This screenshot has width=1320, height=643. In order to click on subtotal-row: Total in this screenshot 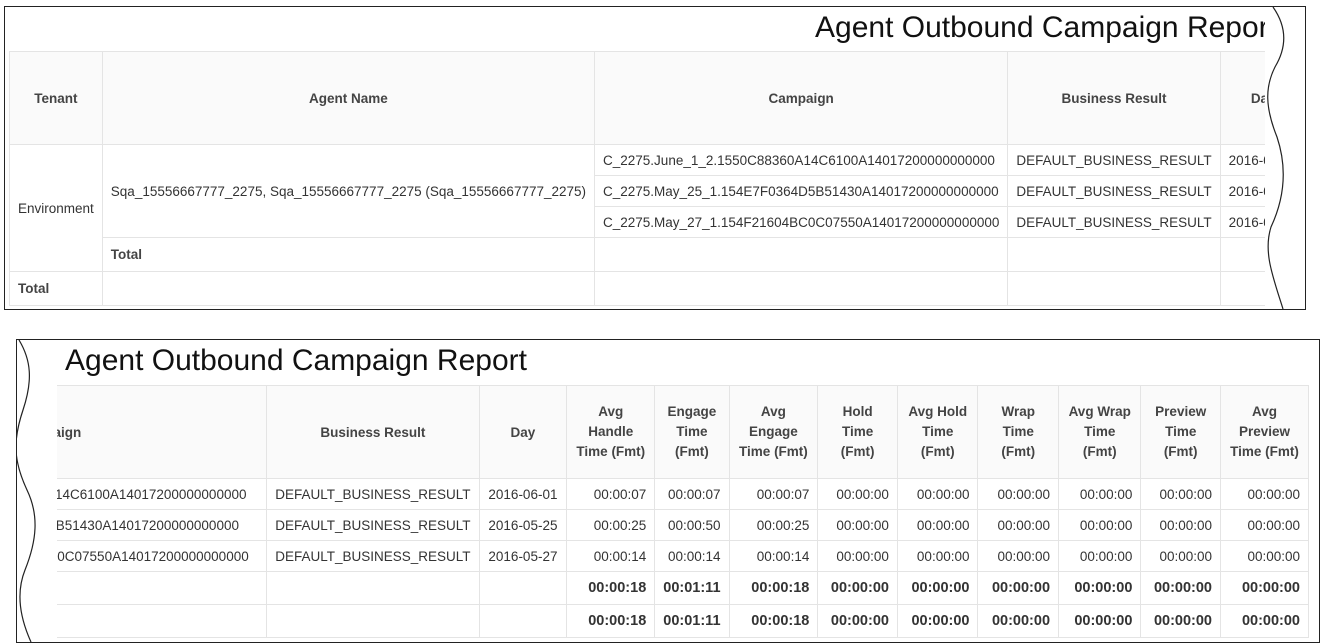, I will do `click(657, 254)`.